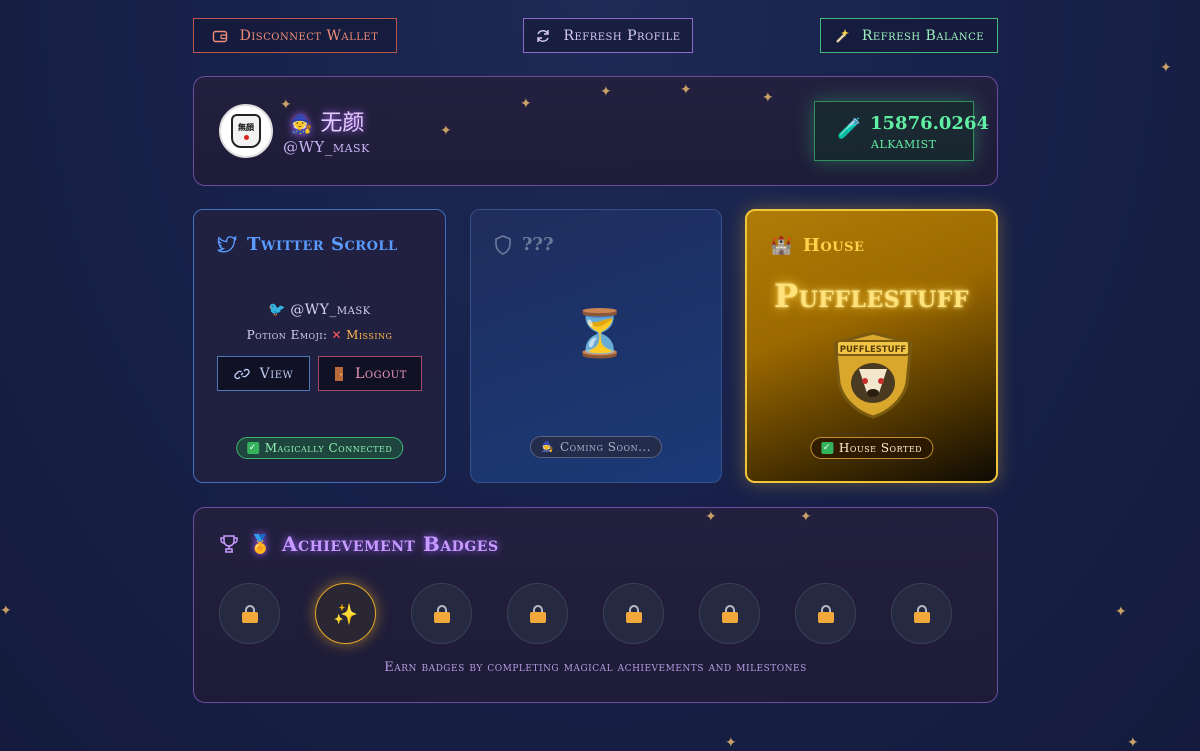 This screenshot has width=1200, height=751. What do you see at coordinates (833, 245) in the screenshot?
I see `house-card-title: House` at bounding box center [833, 245].